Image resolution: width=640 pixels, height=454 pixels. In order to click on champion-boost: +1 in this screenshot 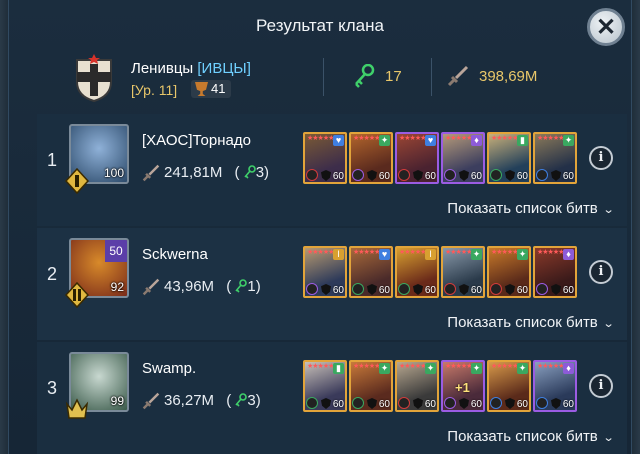, I will do `click(462, 387)`.